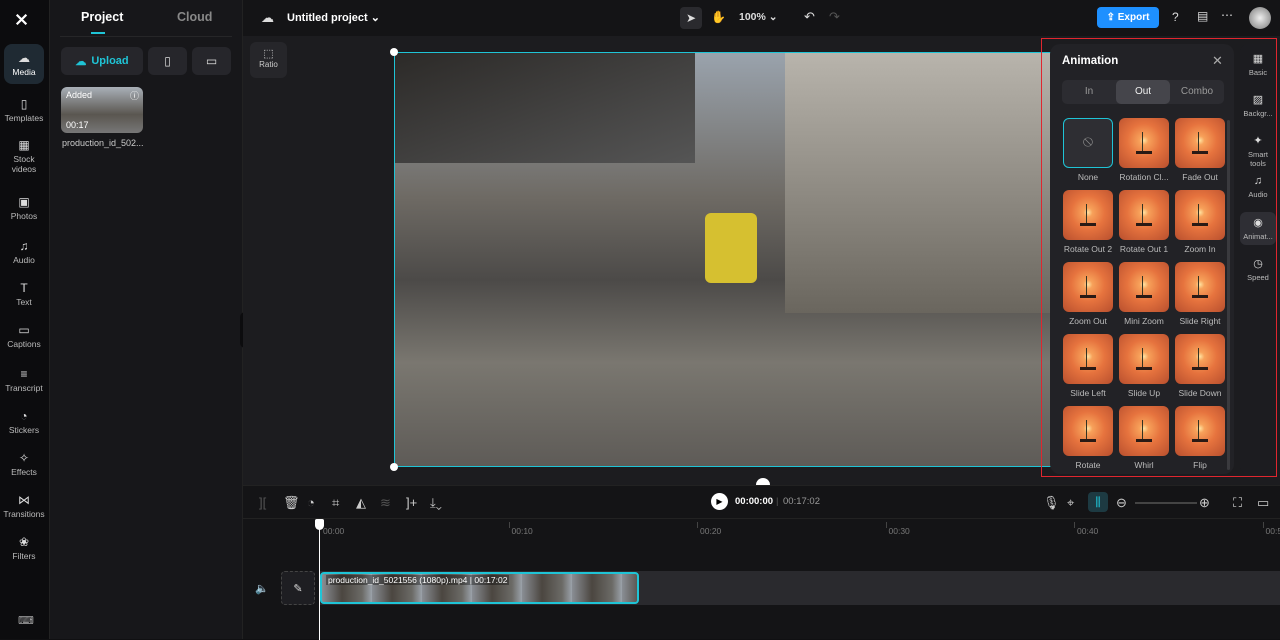 This screenshot has height=640, width=1280. What do you see at coordinates (397, 580) in the screenshot?
I see `clip-name: production_id_5021556 (1080p).mp4` at bounding box center [397, 580].